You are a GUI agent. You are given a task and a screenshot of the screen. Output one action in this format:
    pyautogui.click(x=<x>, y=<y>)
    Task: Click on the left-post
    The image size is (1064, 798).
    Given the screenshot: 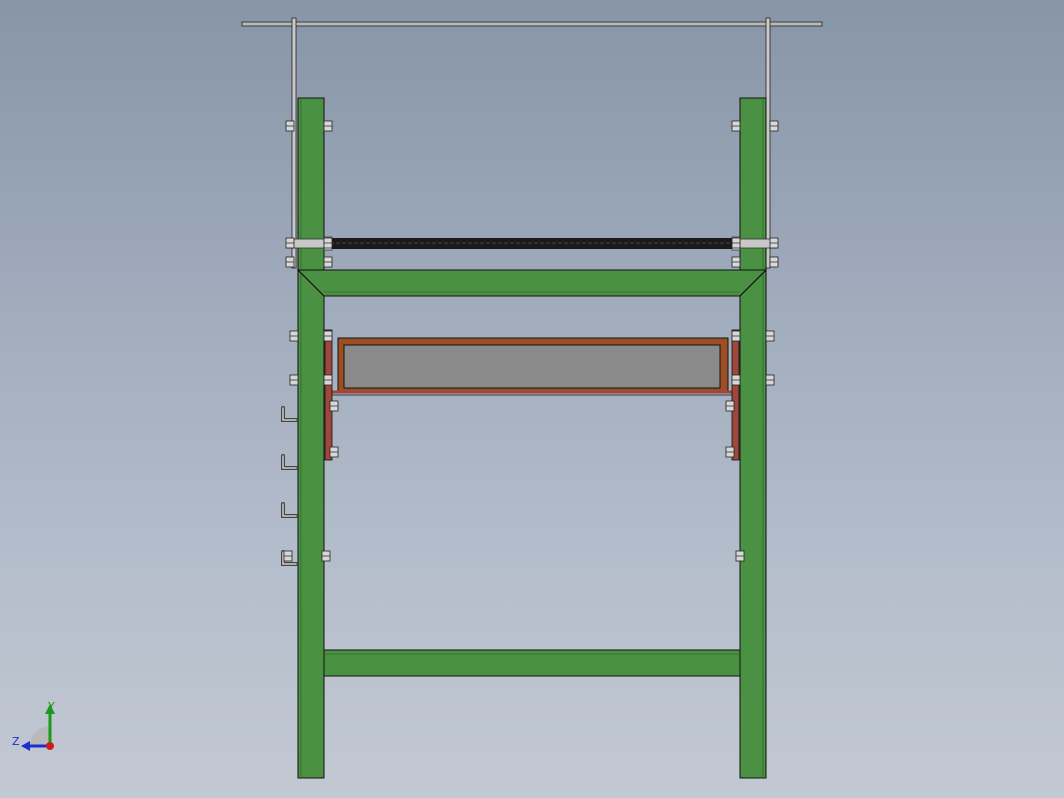 What is the action you would take?
    pyautogui.click(x=311, y=438)
    